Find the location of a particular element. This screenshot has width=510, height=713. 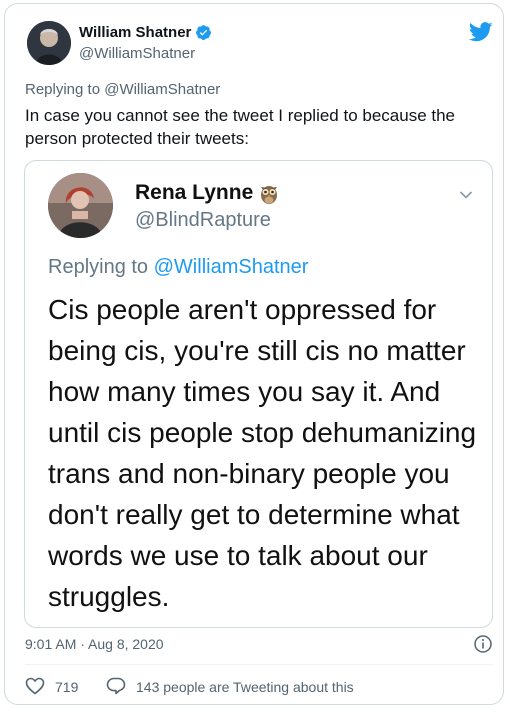

verified-badge-icon is located at coordinates (203, 32).